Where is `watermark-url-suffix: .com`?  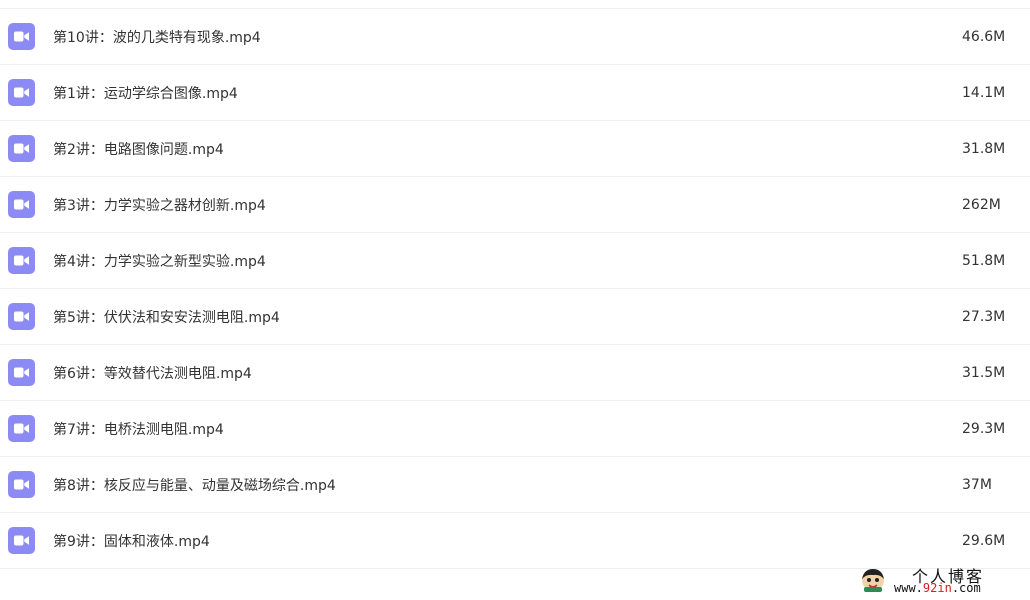 watermark-url-suffix: .com is located at coordinates (966, 588).